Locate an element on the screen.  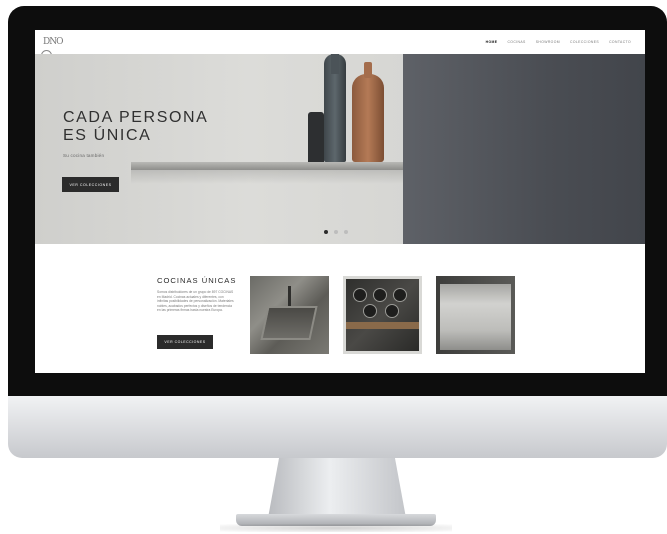
slider-dots is located at coordinates (336, 232).